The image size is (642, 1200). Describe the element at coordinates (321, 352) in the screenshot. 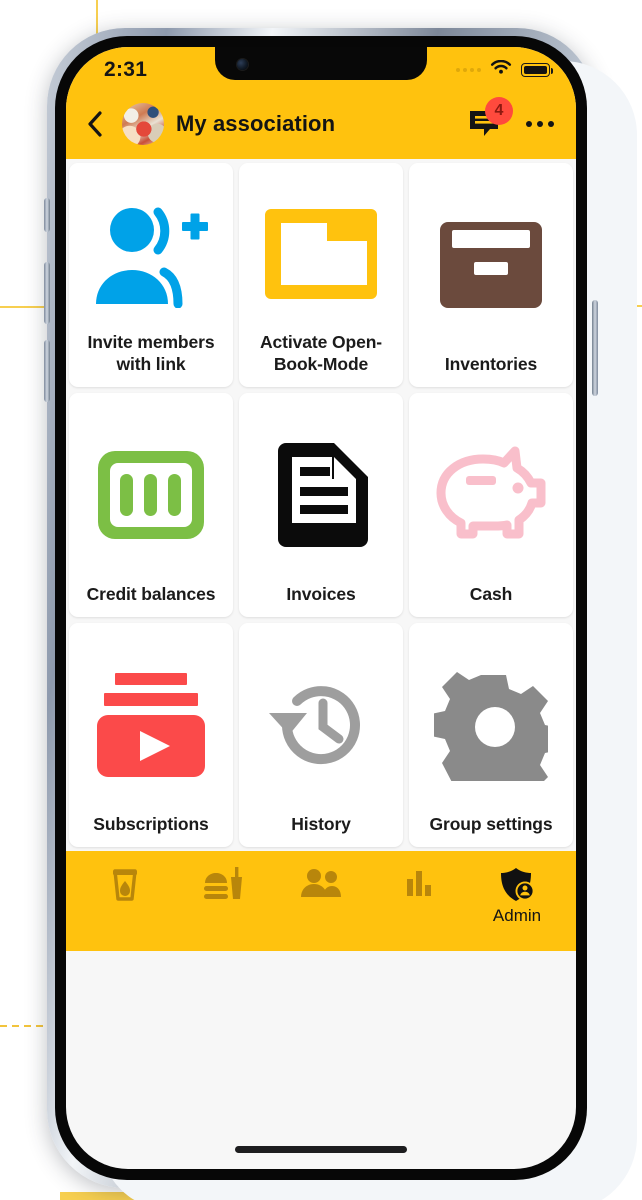

I see `tile-label: Activate Open-Book-Mode` at that location.